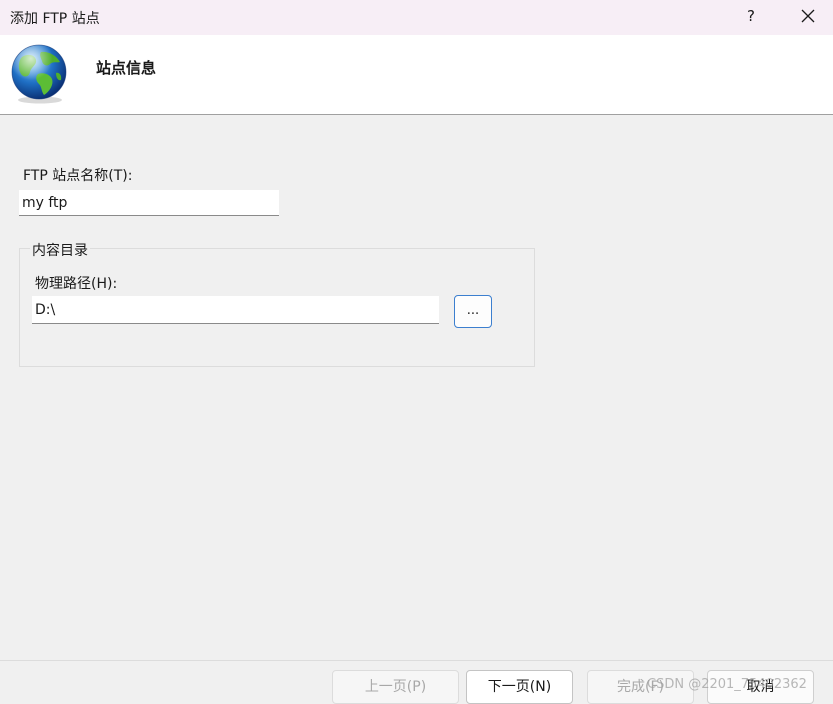 This screenshot has width=833, height=704. What do you see at coordinates (395, 687) in the screenshot?
I see `previous-button: 上一页(P)` at bounding box center [395, 687].